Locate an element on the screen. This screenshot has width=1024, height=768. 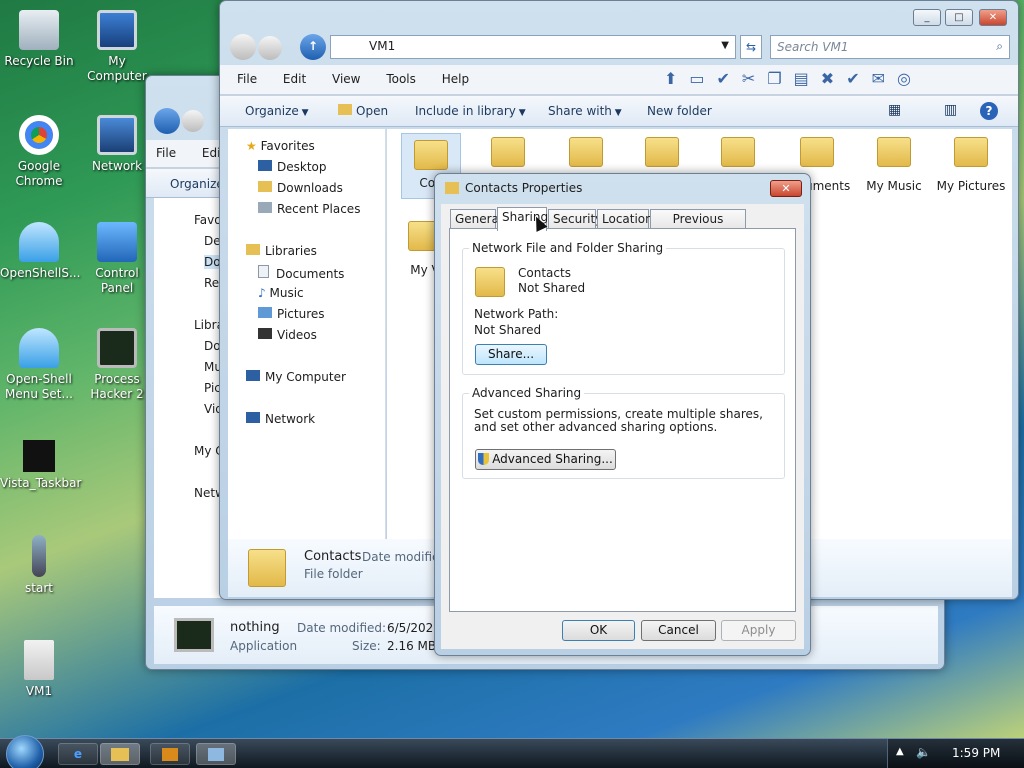
shared-folder-name: Contacts is located at coordinates (544, 273).